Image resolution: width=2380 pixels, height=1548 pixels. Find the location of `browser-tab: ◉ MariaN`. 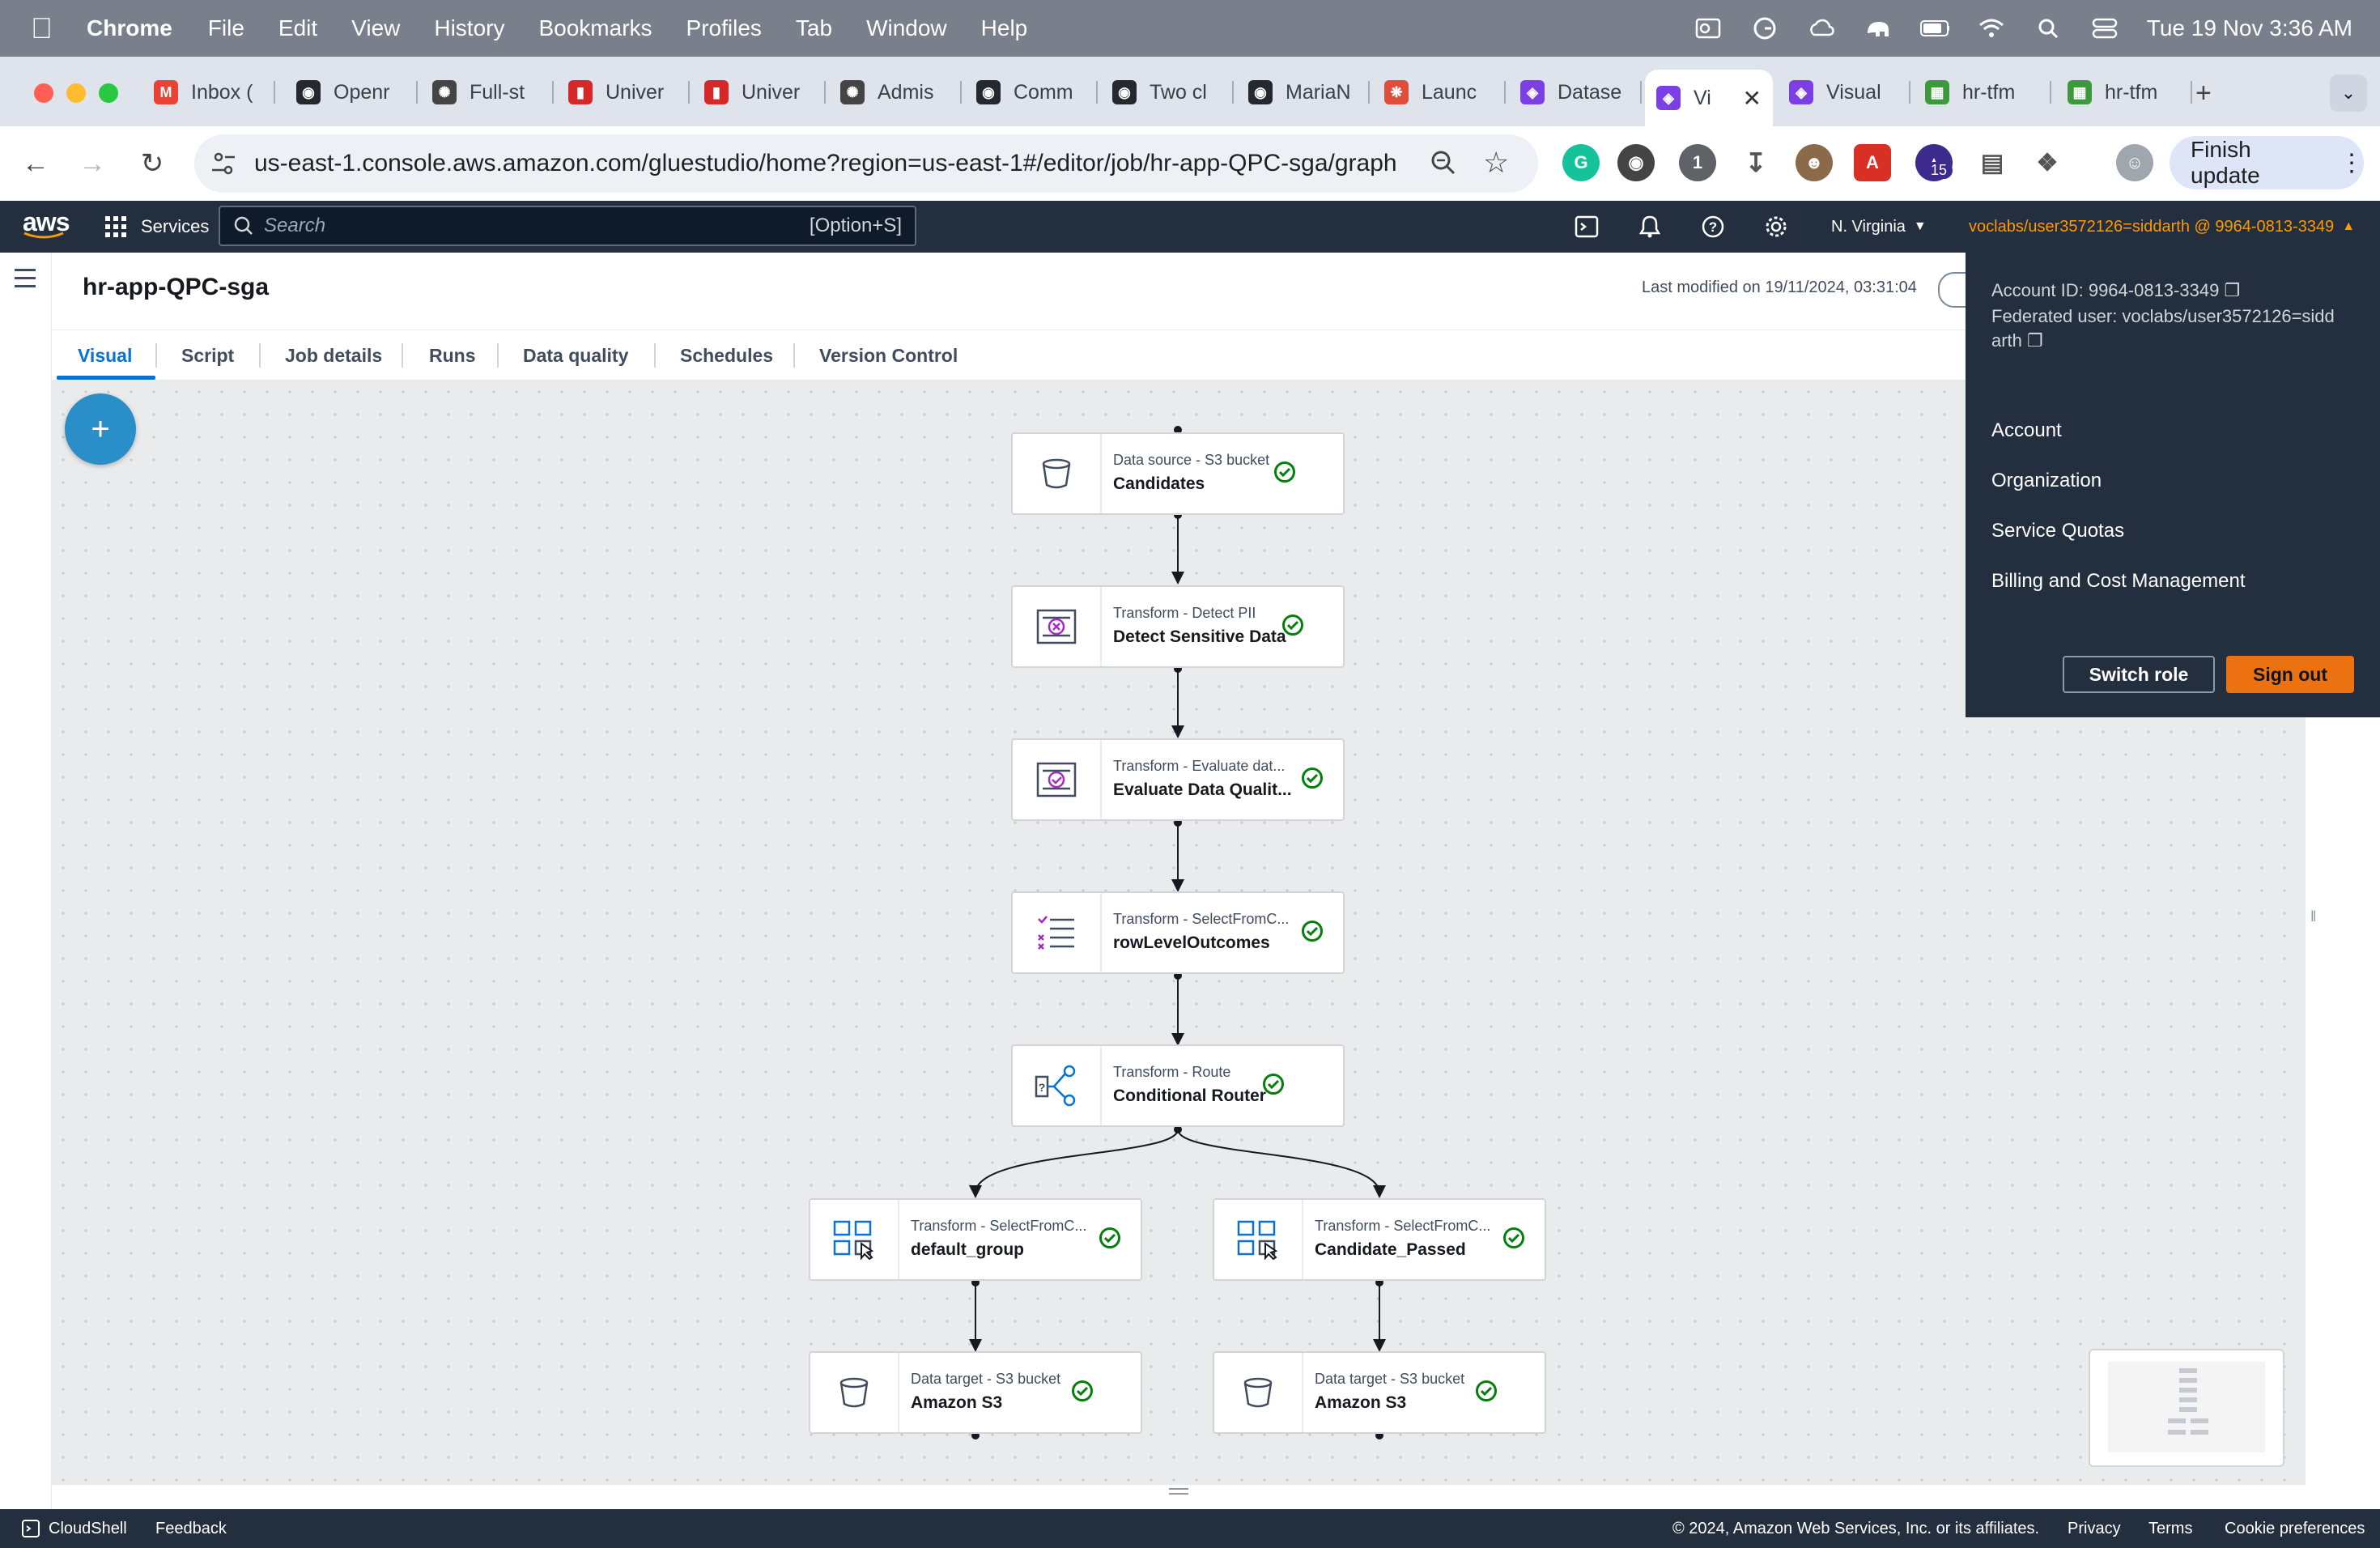

browser-tab: ◉ MariaN is located at coordinates (1303, 92).